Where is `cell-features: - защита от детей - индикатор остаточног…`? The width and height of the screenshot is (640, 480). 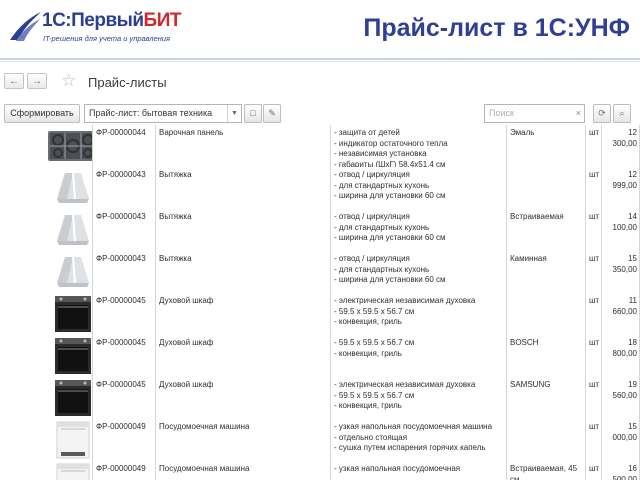 cell-features: - защита от детей - индикатор остаточног… is located at coordinates (419, 146).